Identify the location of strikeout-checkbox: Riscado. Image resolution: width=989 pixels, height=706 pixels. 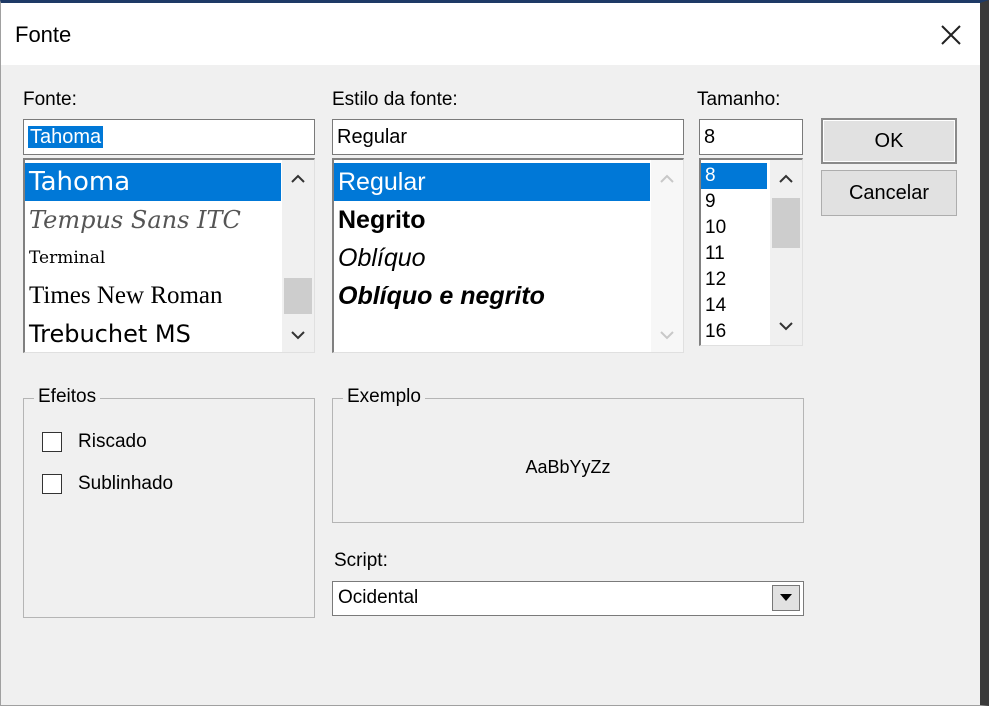
(94, 442).